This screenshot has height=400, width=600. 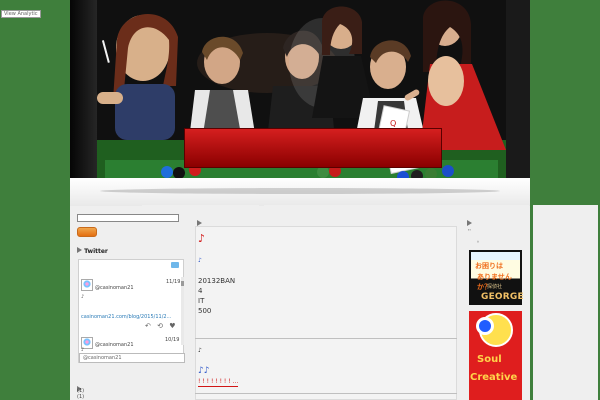 What do you see at coordinates (495, 355) in the screenshot?
I see `soul-creative-banner: Soul Creative` at bounding box center [495, 355].